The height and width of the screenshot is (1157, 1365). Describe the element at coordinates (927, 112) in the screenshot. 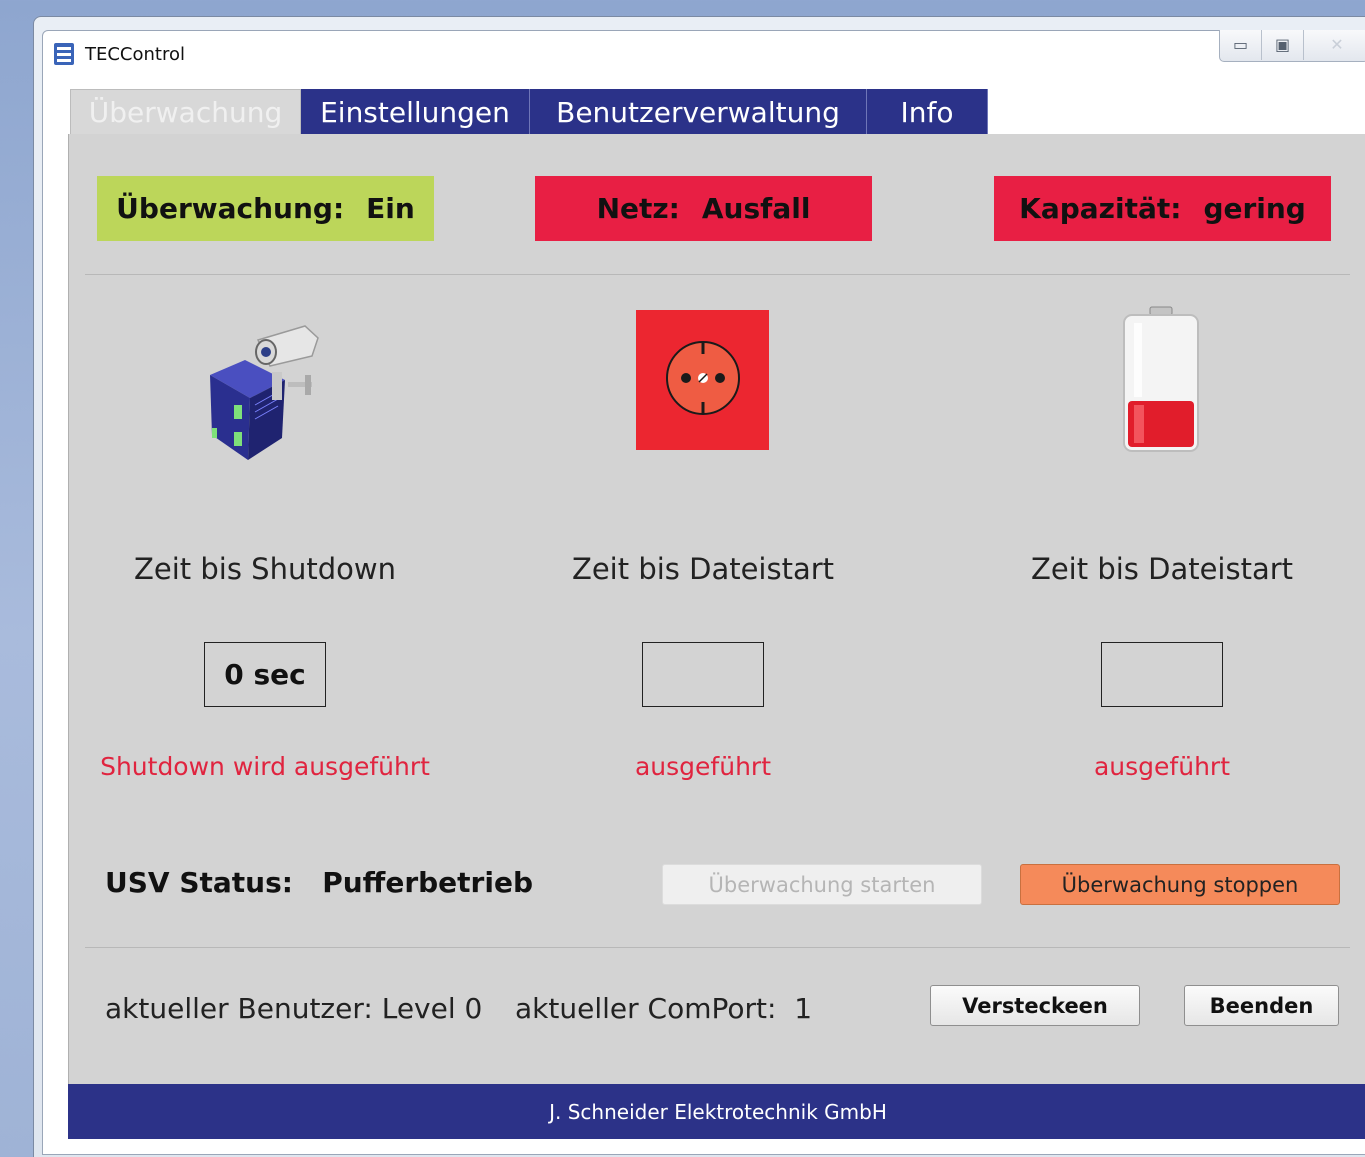

I see `tab-info: Info` at that location.